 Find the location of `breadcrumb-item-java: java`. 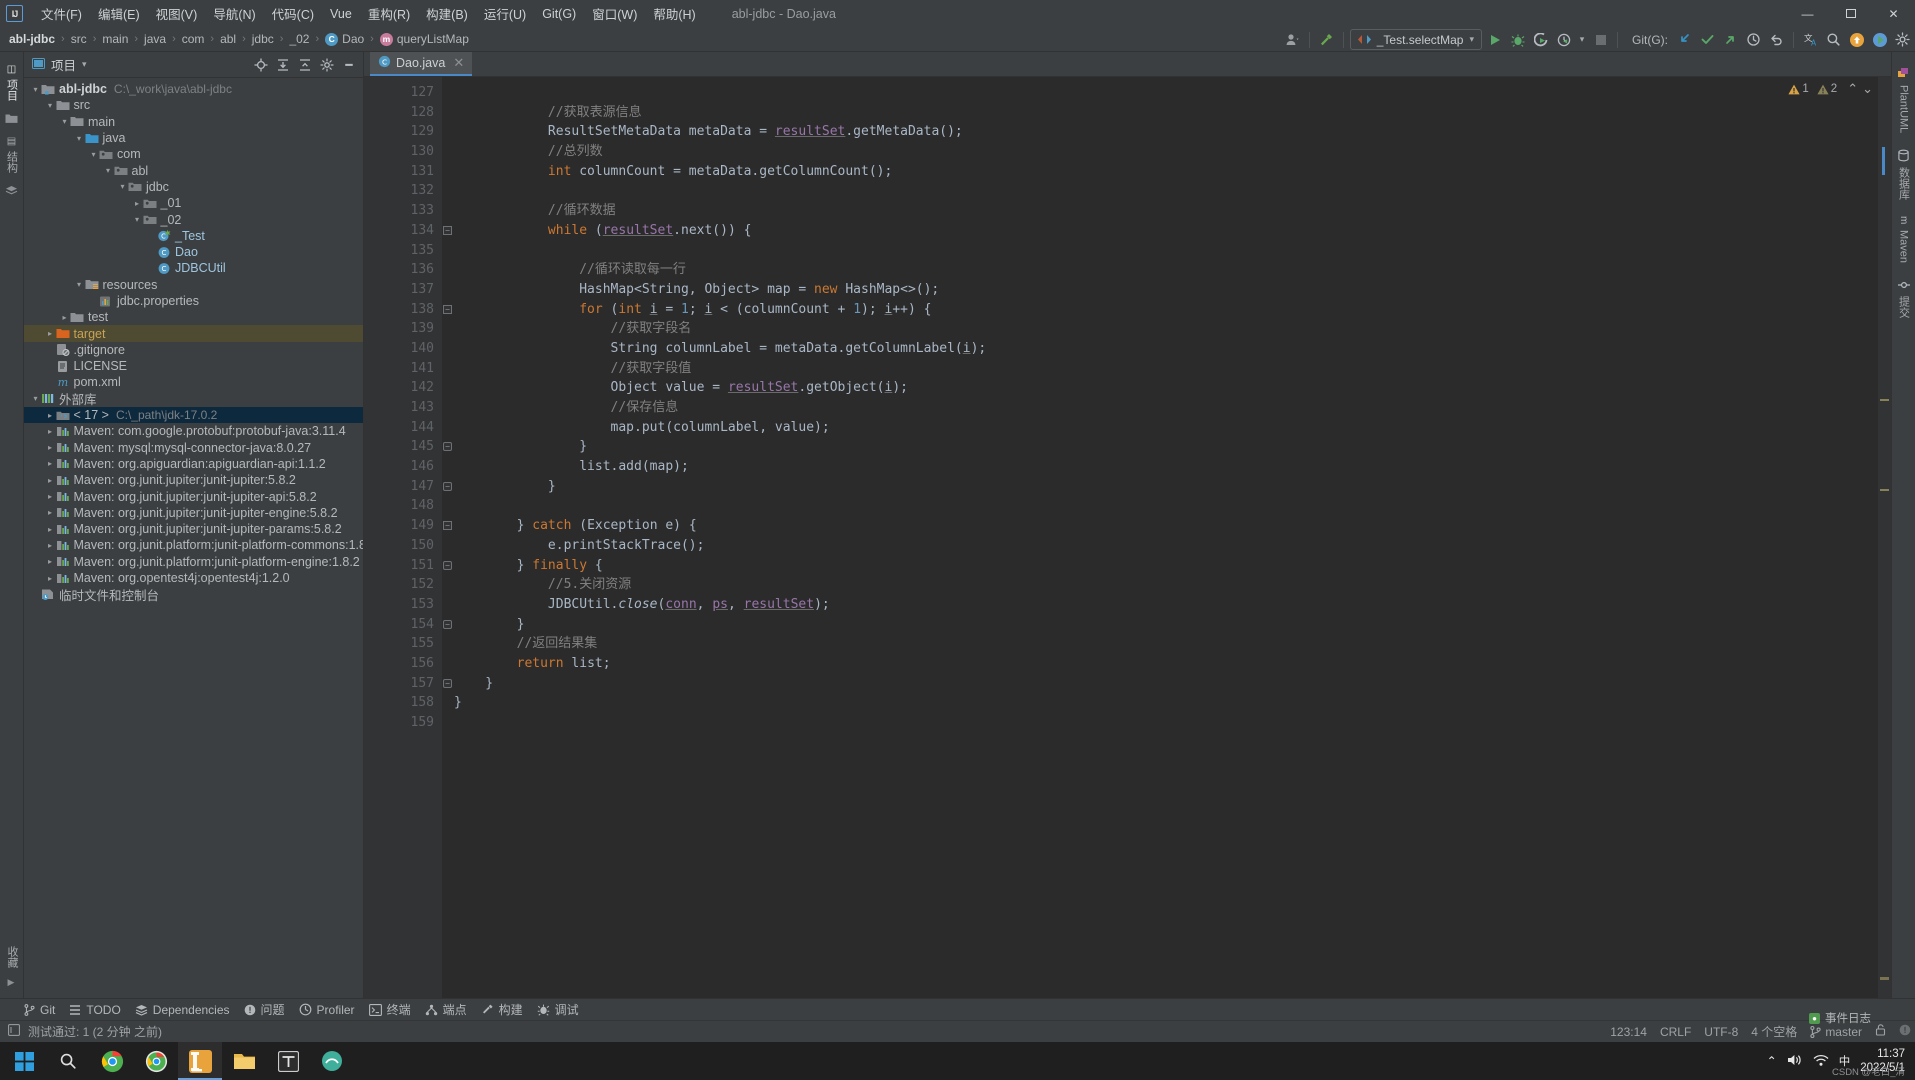

breadcrumb-item-java: java is located at coordinates (155, 39).